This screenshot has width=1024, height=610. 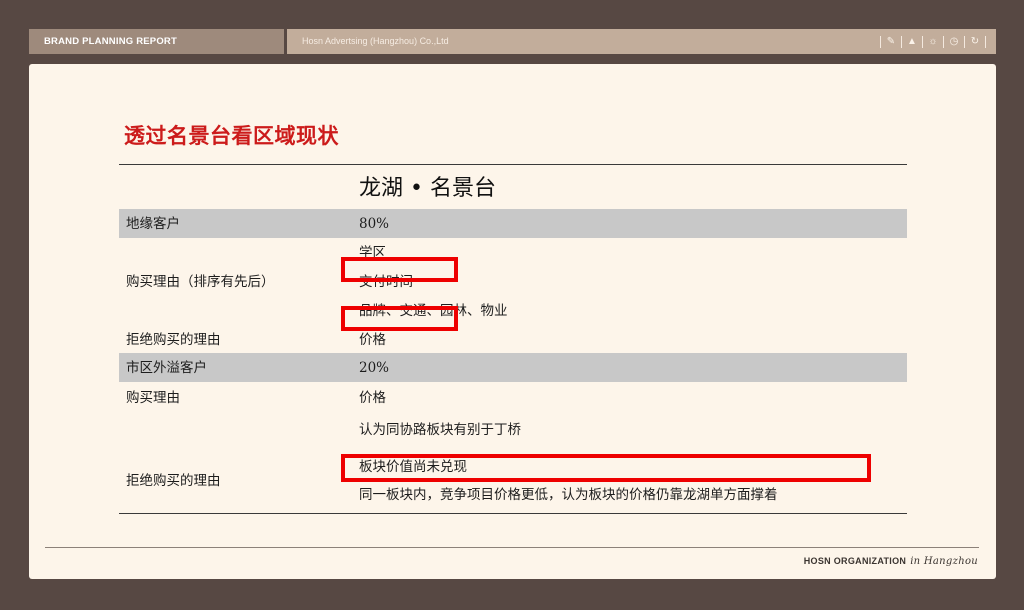 What do you see at coordinates (374, 368) in the screenshot?
I see `row-value: 20%` at bounding box center [374, 368].